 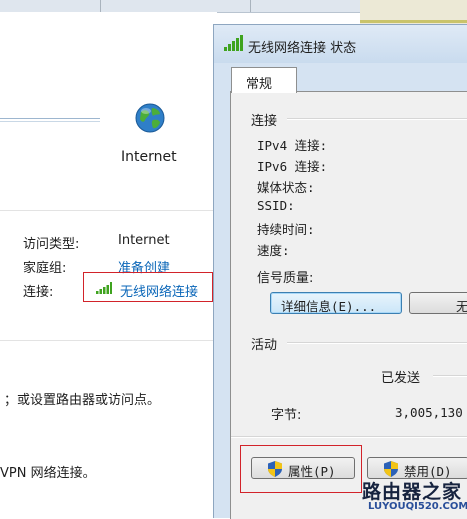 What do you see at coordinates (50, 118) in the screenshot?
I see `network-map-line` at bounding box center [50, 118].